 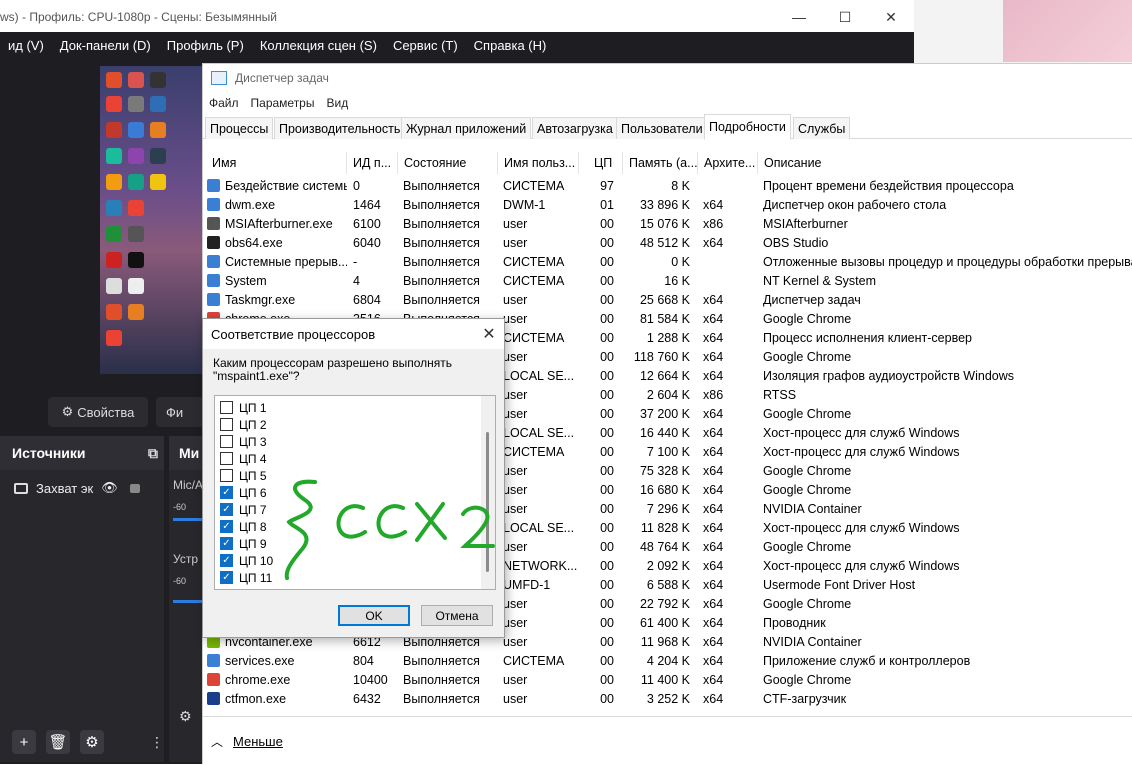 What do you see at coordinates (510, 45) in the screenshot?
I see `menu-help: Справка (H)` at bounding box center [510, 45].